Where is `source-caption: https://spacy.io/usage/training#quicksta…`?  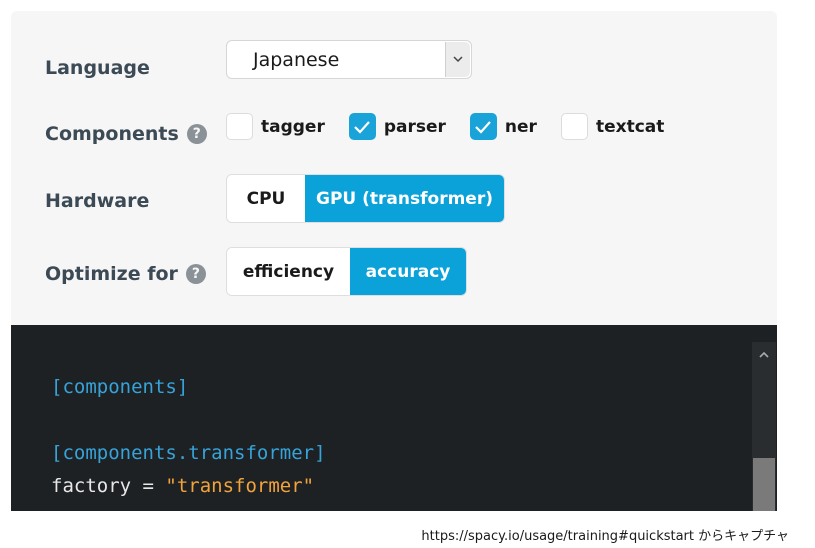 source-caption: https://spacy.io/usage/training#quicksta… is located at coordinates (605, 536).